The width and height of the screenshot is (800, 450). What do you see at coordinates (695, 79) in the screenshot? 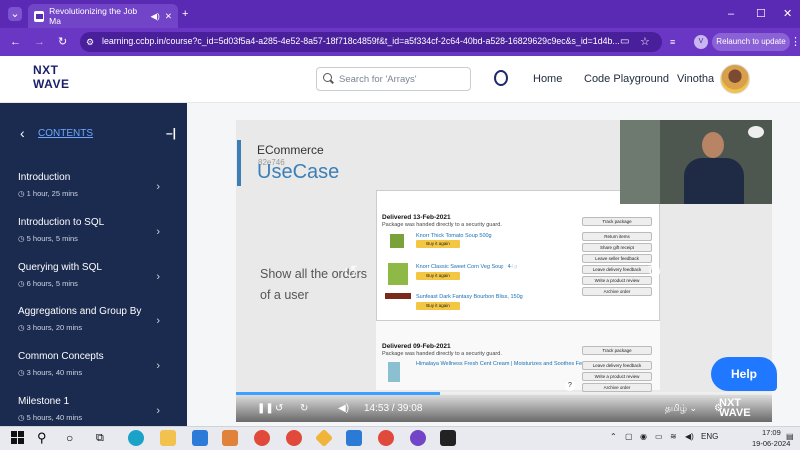
I see `user-name: Vinotha` at bounding box center [695, 79].